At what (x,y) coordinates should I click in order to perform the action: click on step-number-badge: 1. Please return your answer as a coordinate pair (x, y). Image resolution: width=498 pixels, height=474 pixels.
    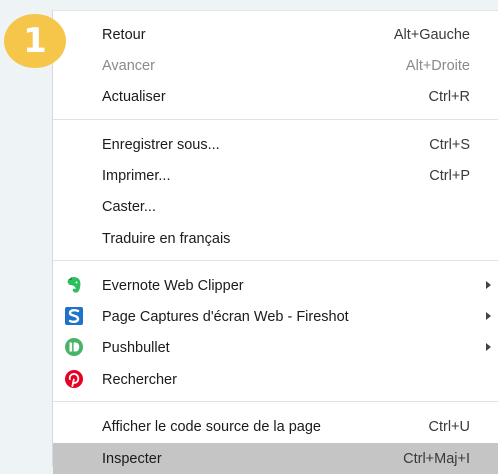
    Looking at the image, I should click on (35, 41).